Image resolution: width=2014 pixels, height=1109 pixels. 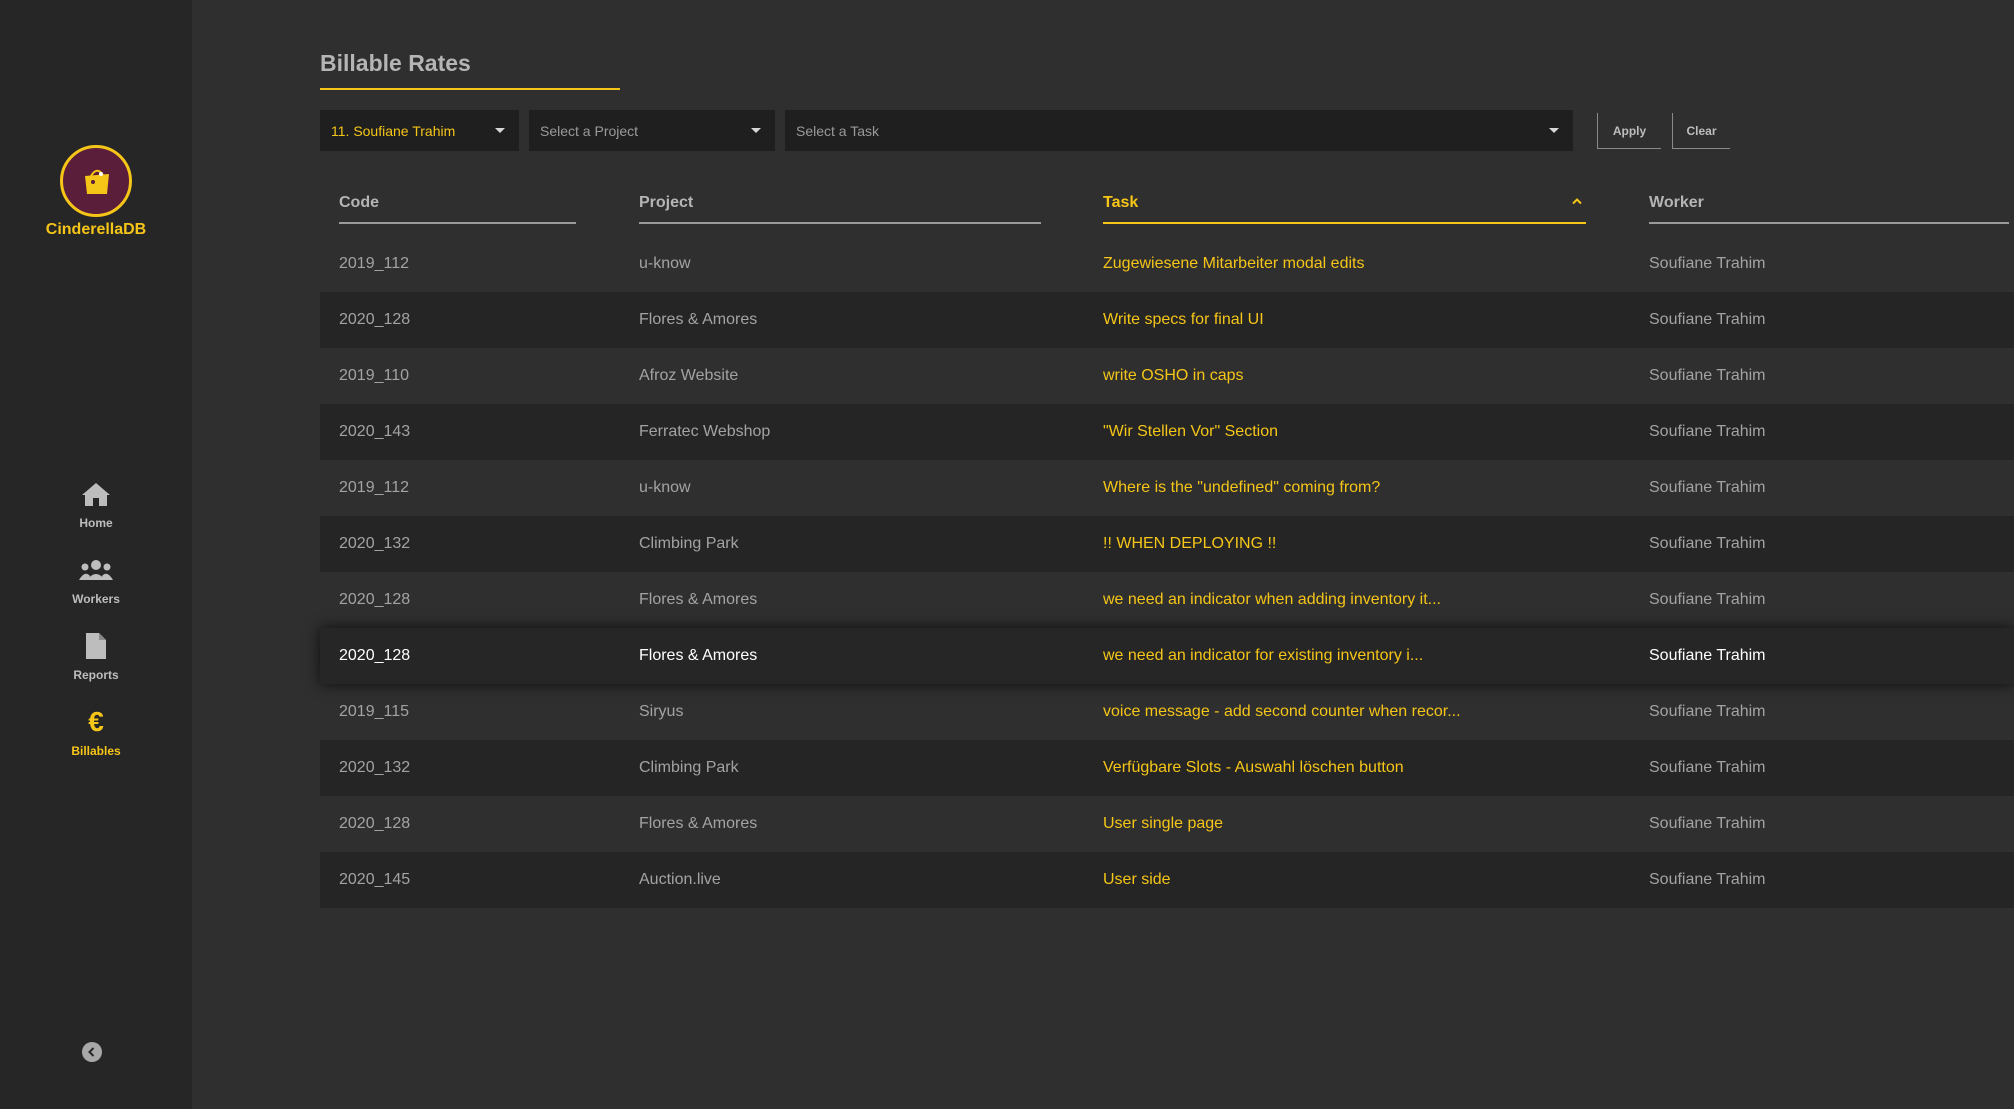 I want to click on column-header-worker: Worker, so click(x=1829, y=202).